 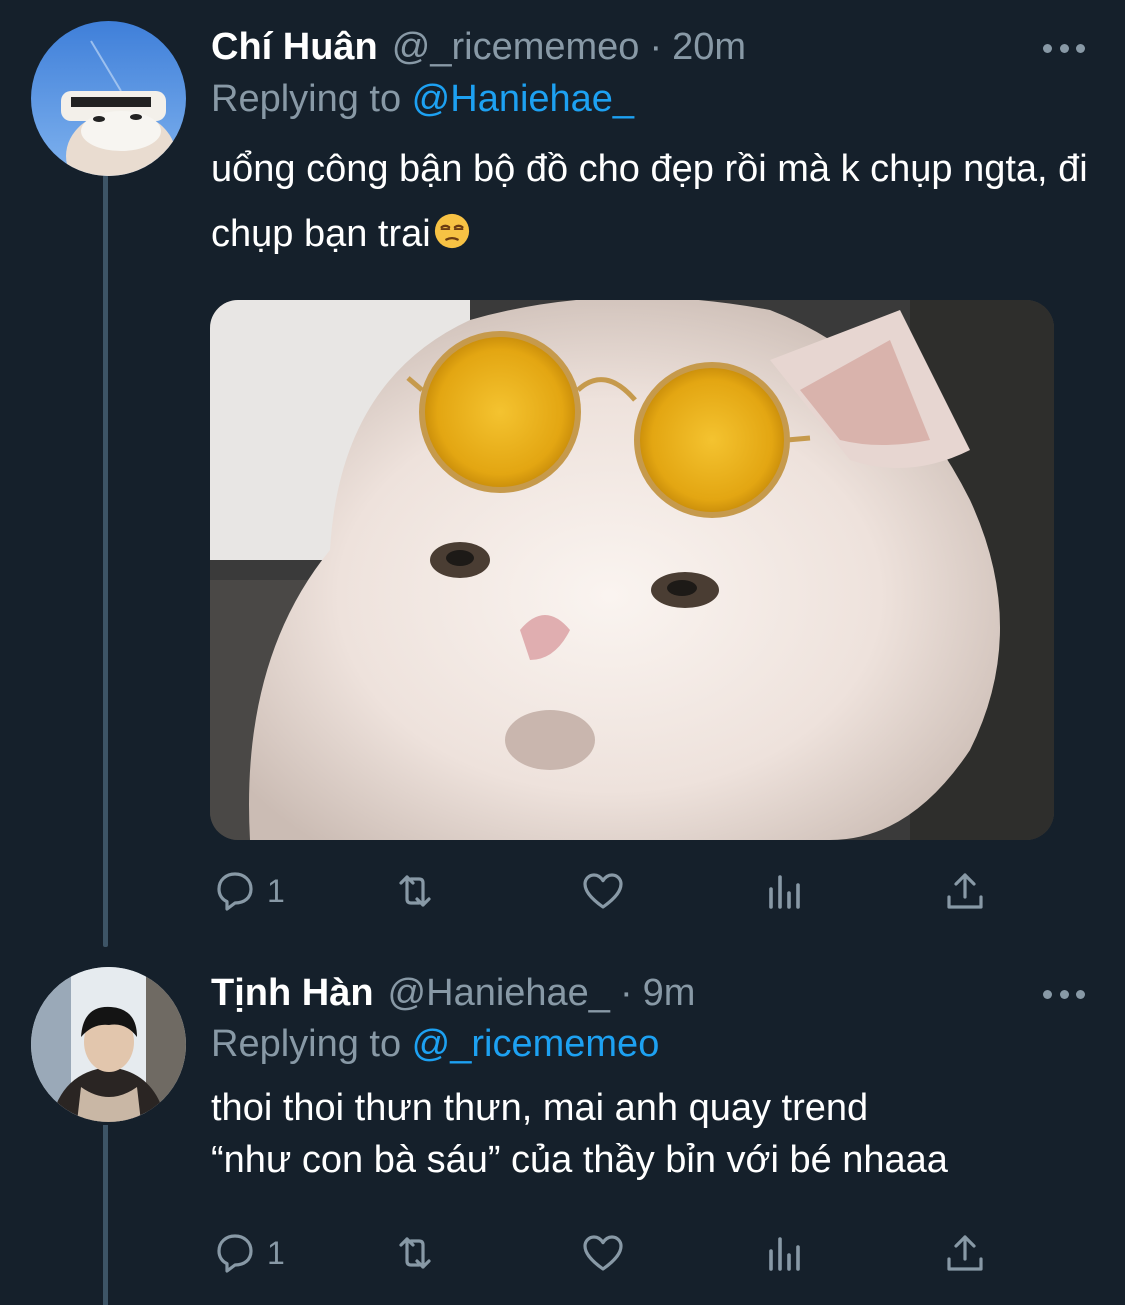 I want to click on timestamp: 9m, so click(x=669, y=993).